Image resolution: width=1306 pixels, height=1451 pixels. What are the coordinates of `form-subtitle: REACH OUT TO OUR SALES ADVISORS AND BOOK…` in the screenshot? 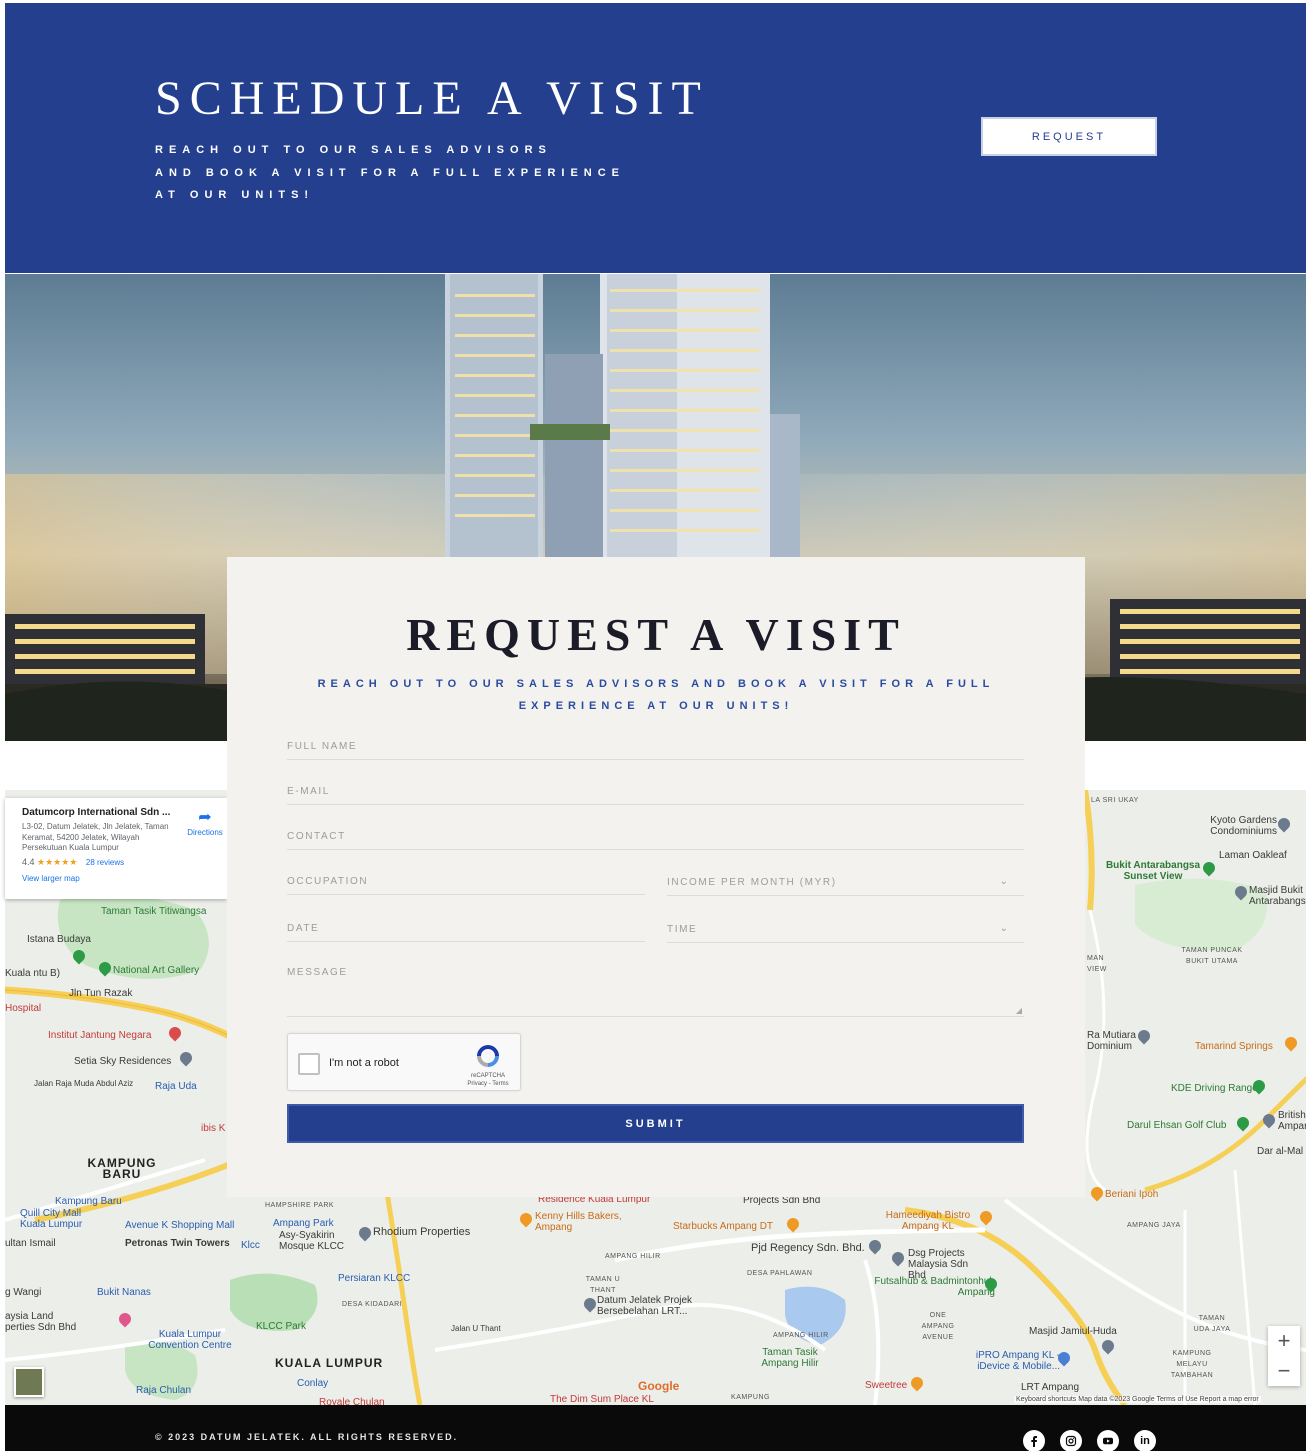 It's located at (656, 695).